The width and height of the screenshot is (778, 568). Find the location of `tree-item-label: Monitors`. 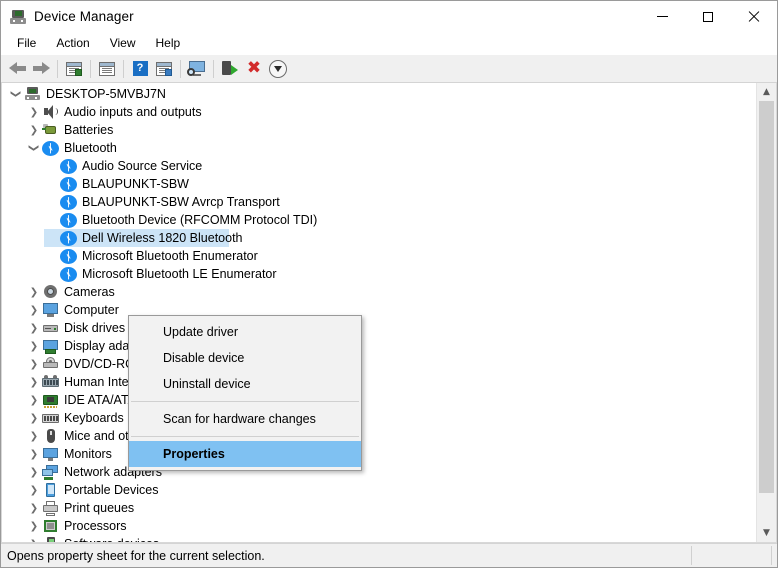

tree-item-label: Monitors is located at coordinates (88, 454).